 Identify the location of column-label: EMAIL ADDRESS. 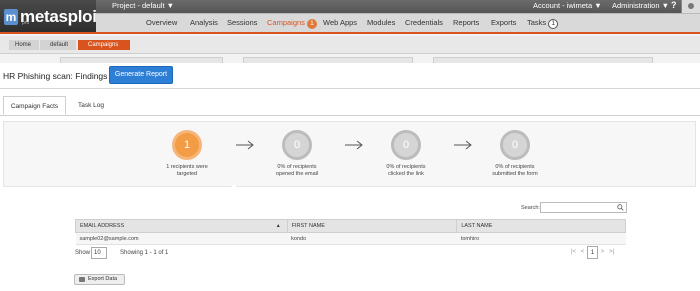
(102, 226).